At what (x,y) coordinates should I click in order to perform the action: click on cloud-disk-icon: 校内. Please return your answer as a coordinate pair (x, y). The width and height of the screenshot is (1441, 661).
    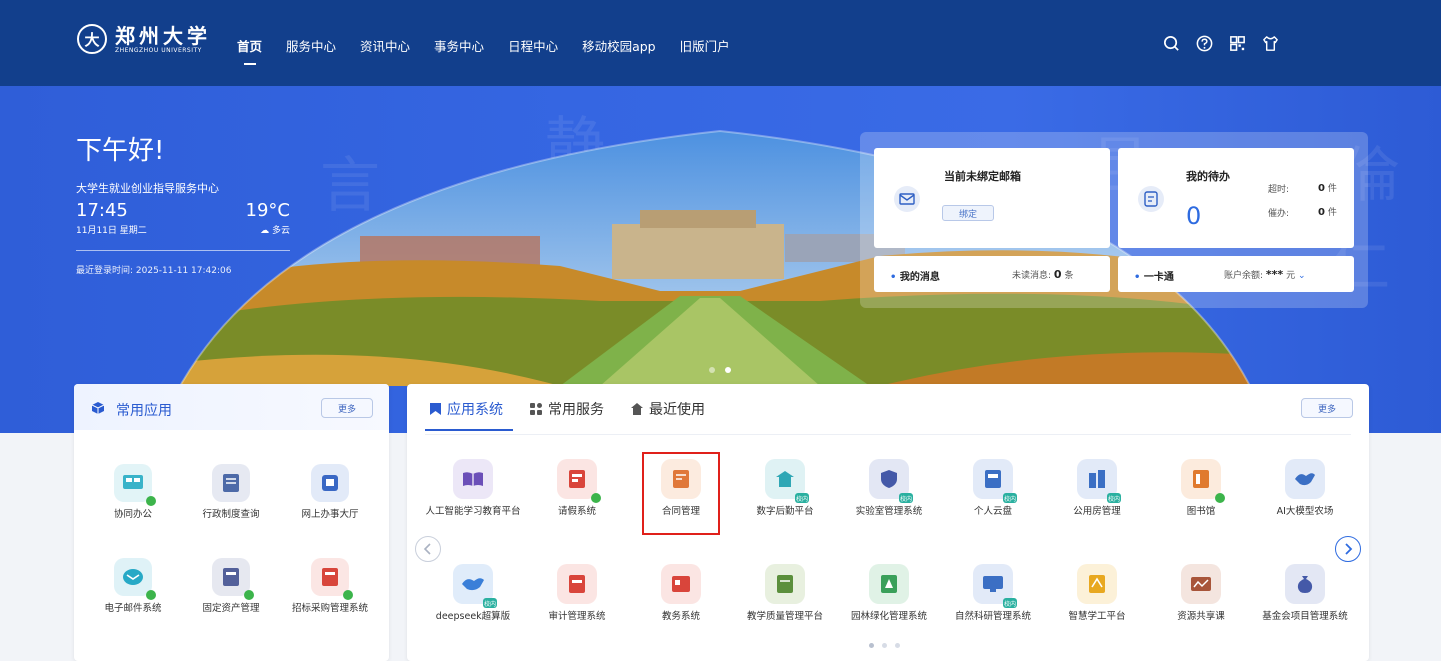
    Looking at the image, I should click on (995, 481).